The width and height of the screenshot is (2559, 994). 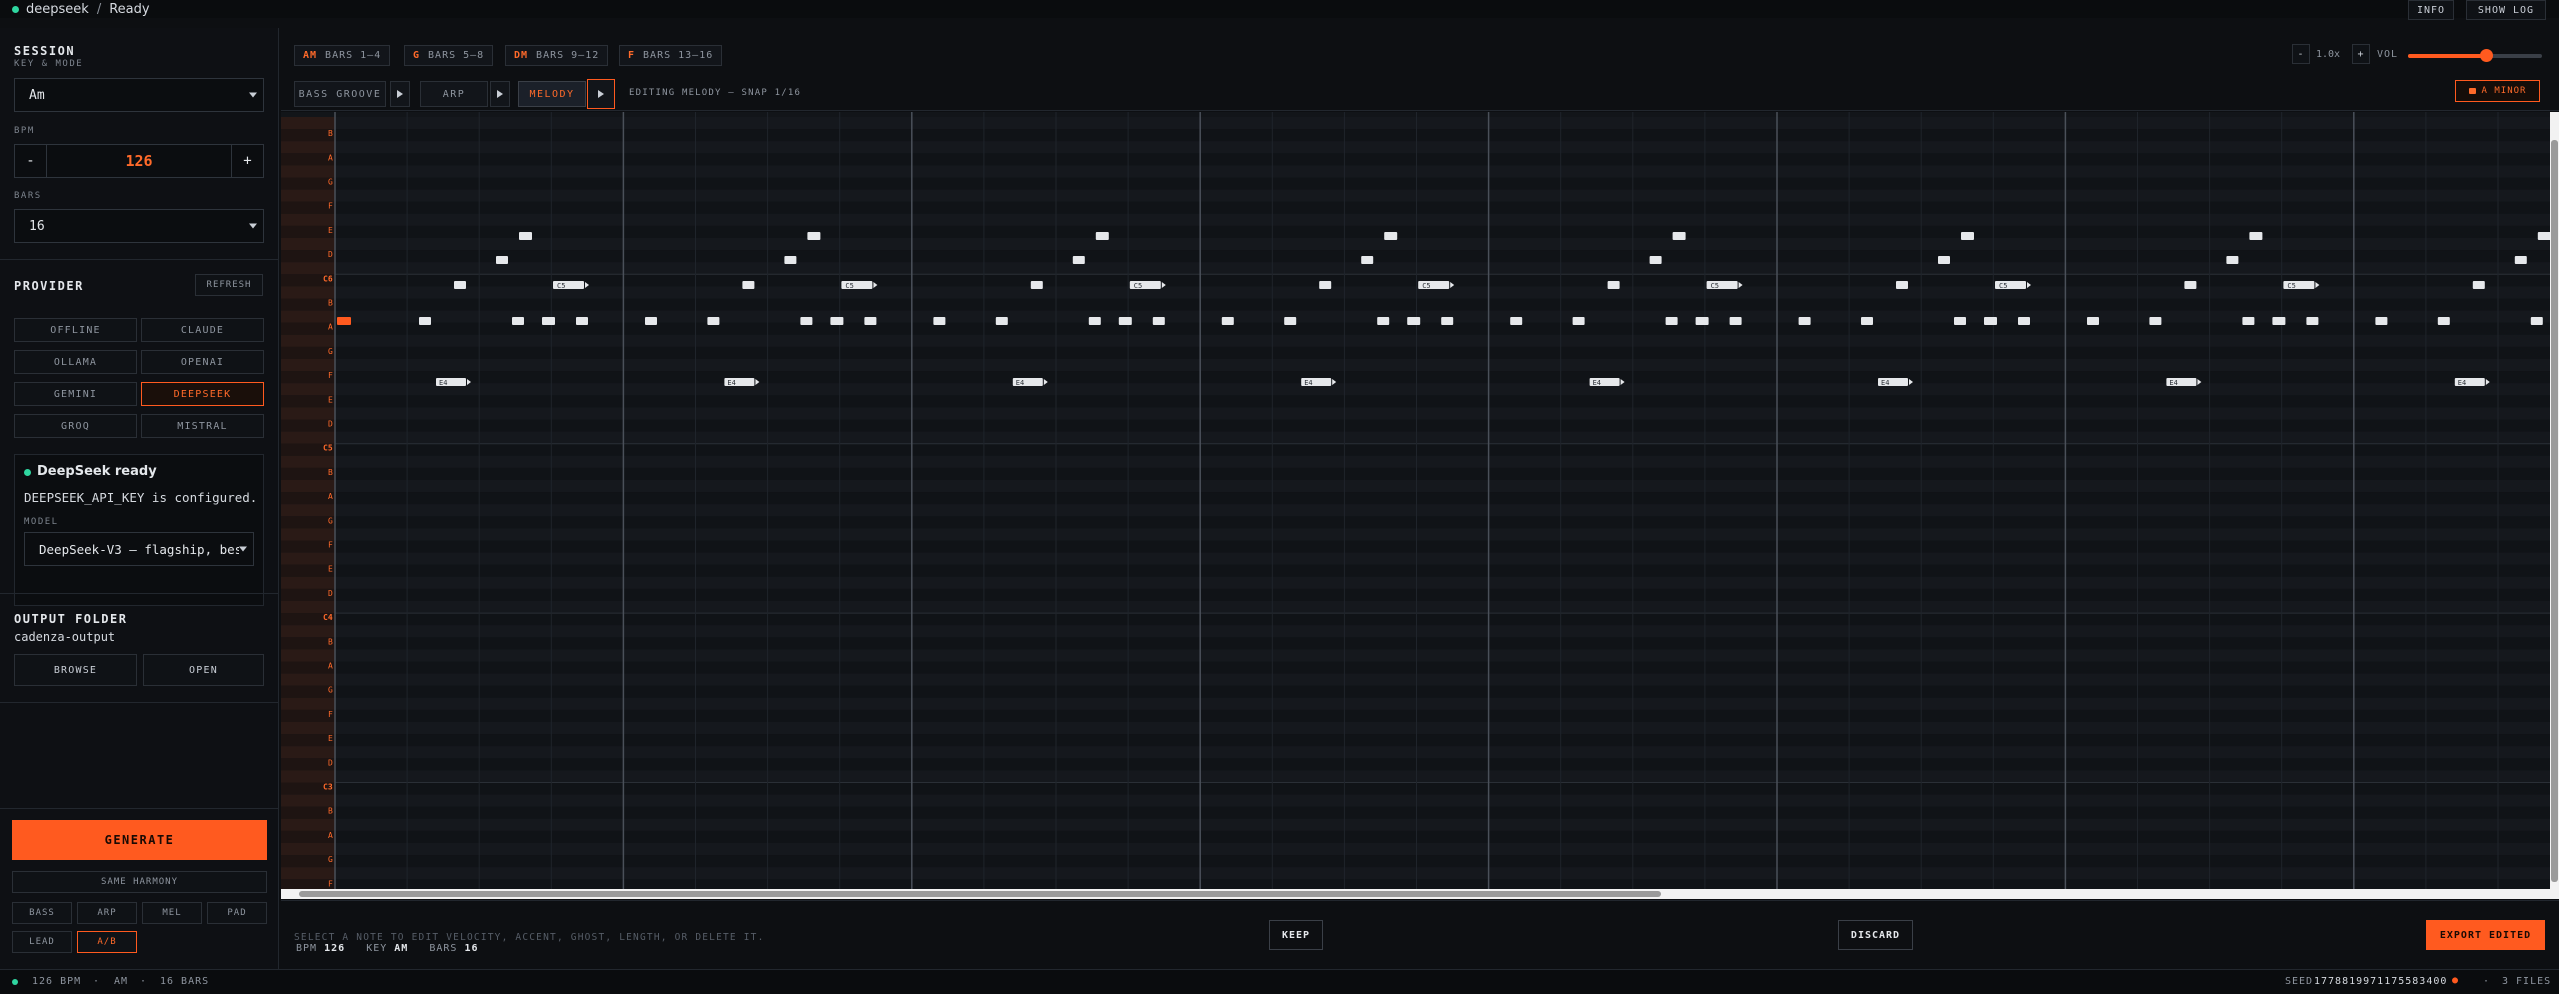 What do you see at coordinates (107, 942) in the screenshot?
I see `ab-compare-button: A/B` at bounding box center [107, 942].